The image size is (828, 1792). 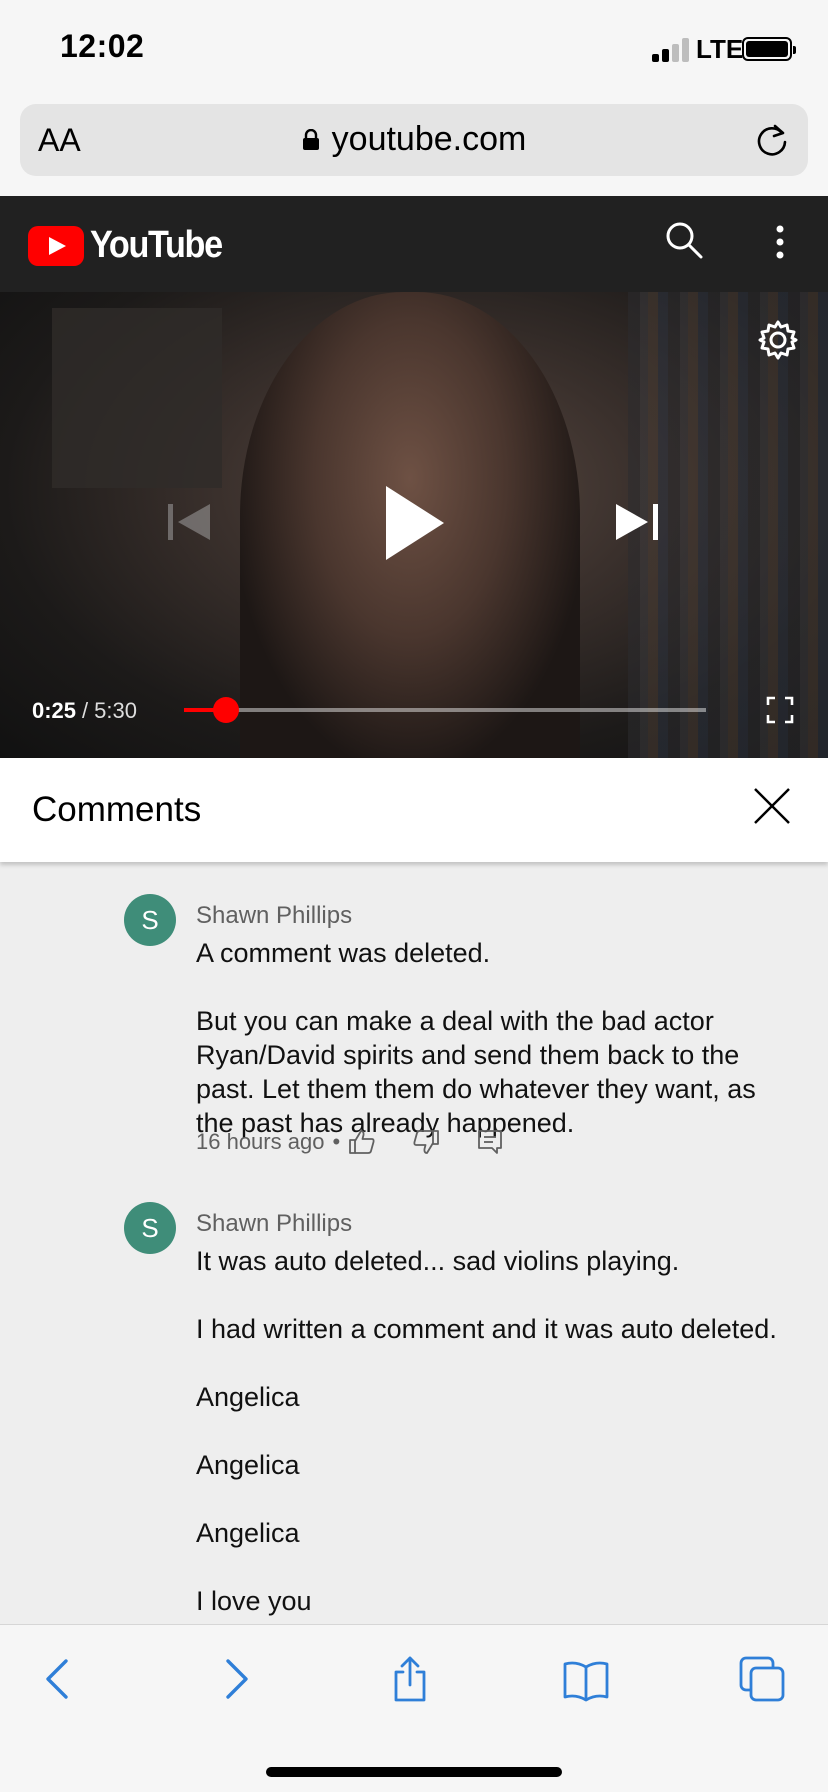 I want to click on thumbs-up-icon, so click(x=362, y=1142).